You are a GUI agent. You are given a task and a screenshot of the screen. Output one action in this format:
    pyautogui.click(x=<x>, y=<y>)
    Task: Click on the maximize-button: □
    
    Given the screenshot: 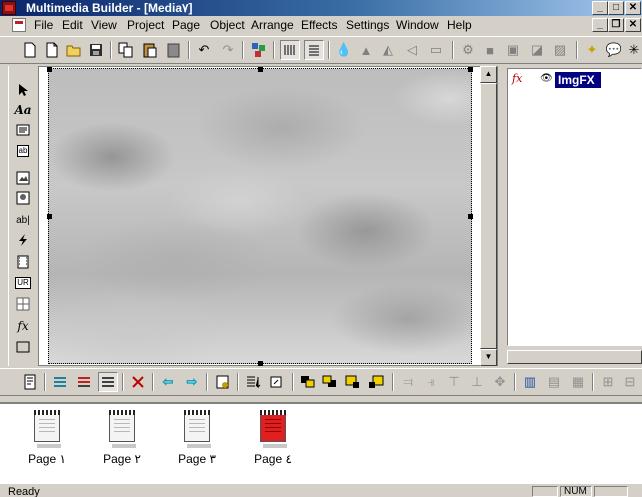 What is the action you would take?
    pyautogui.click(x=616, y=8)
    